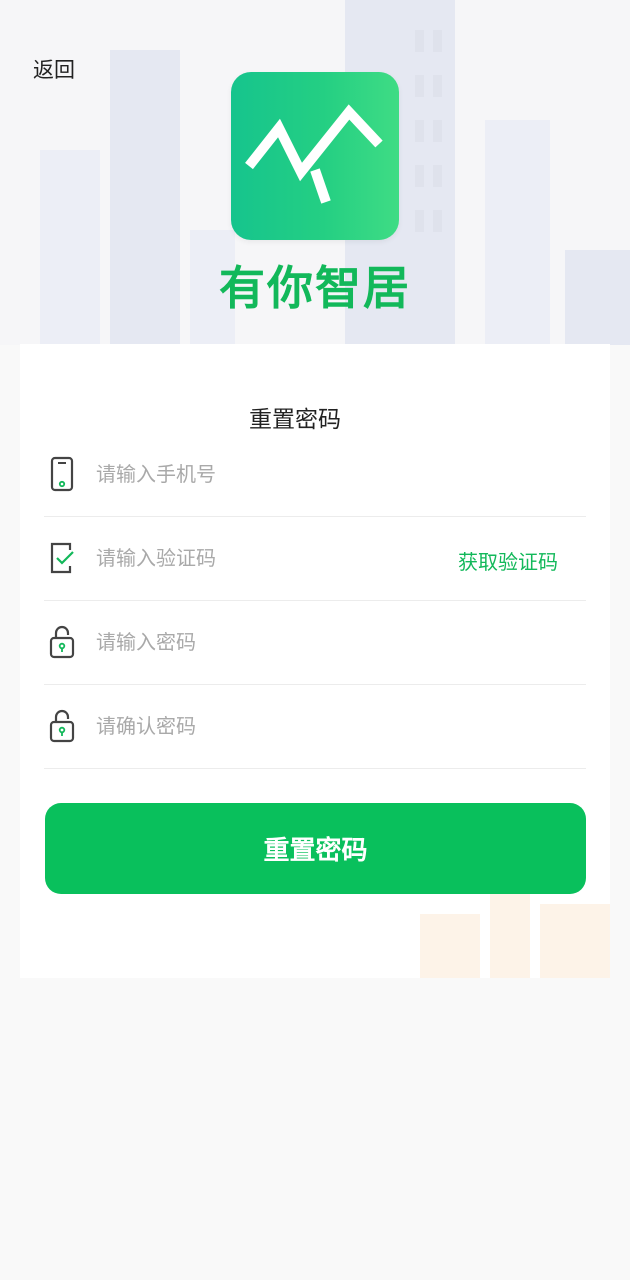 The height and width of the screenshot is (1280, 630). I want to click on verify-check-icon, so click(62, 558).